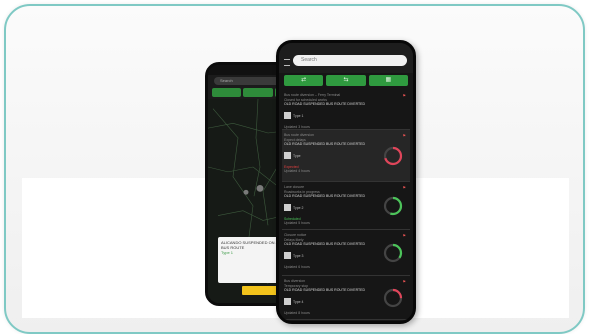  What do you see at coordinates (298, 301) in the screenshot?
I see `item-tag: Type 4` at bounding box center [298, 301].